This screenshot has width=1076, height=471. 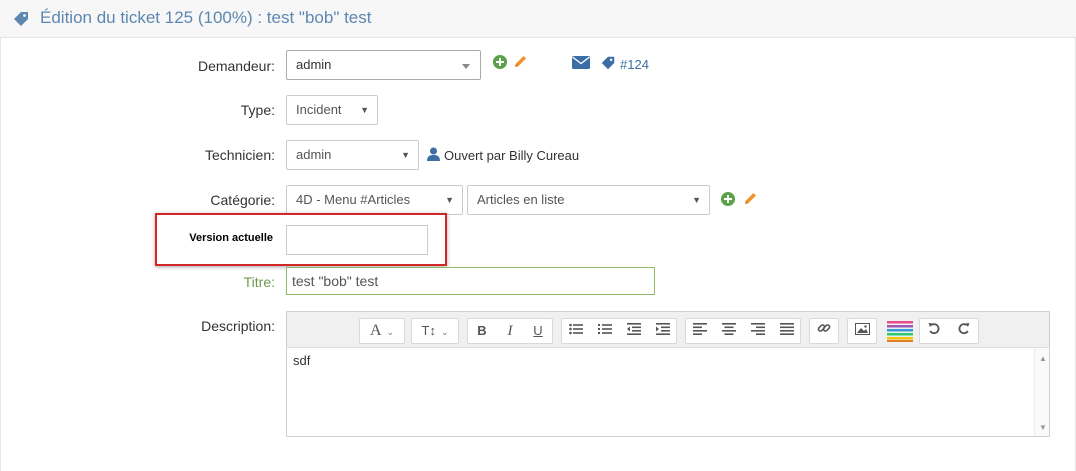 I want to click on redo-icon, so click(x=963, y=331).